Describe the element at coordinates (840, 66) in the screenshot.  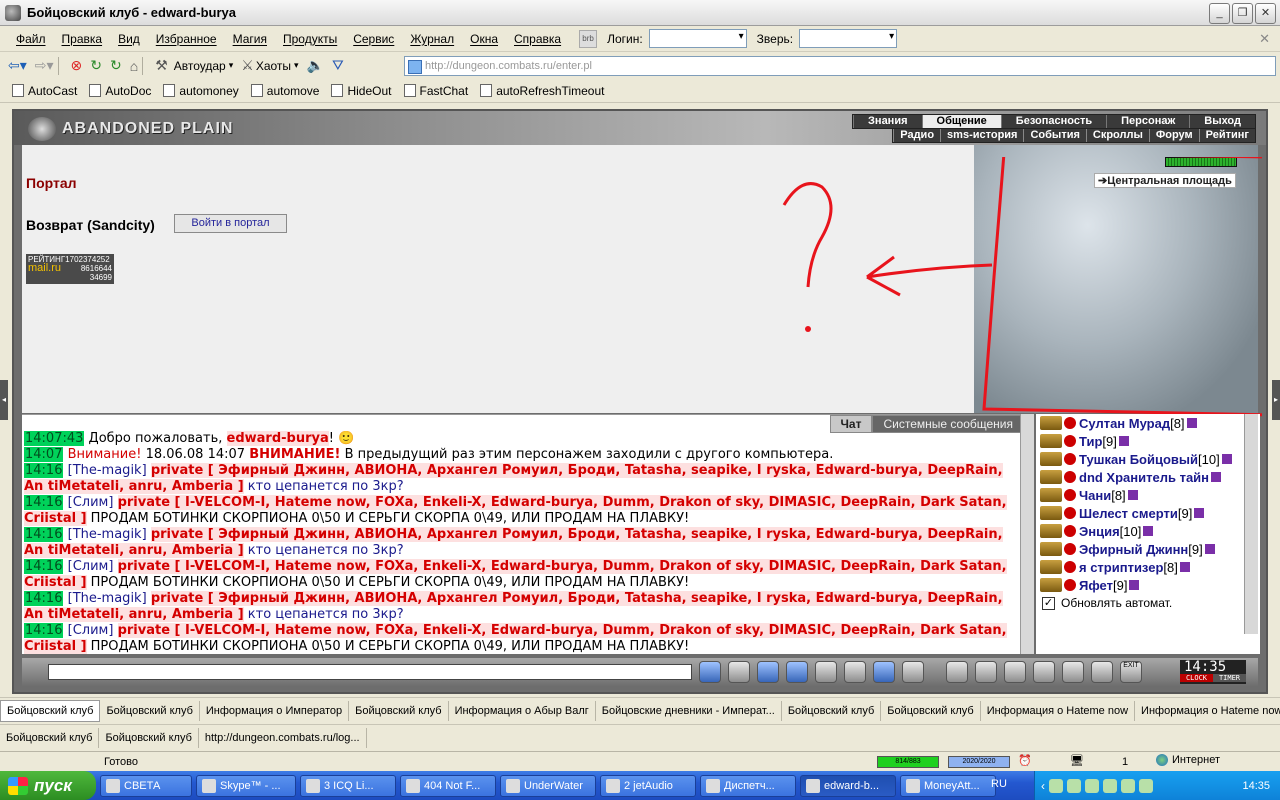
I see `address-bar: http://dungeon.combats.ru/enter.pl` at that location.